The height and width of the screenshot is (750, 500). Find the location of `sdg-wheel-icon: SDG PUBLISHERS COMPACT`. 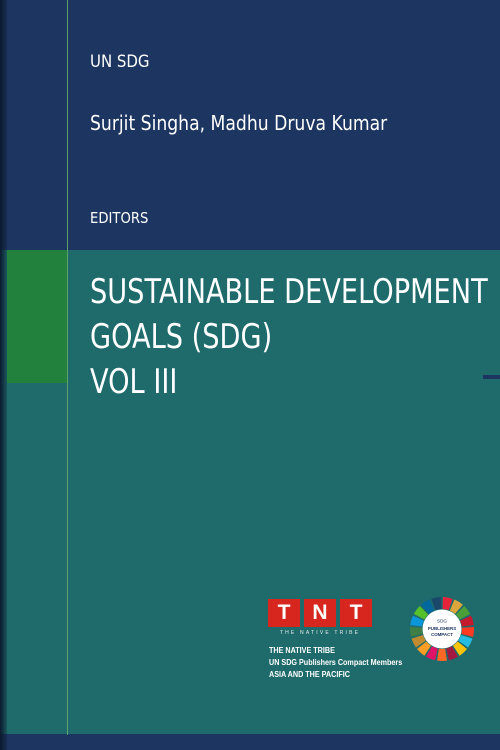

sdg-wheel-icon: SDG PUBLISHERS COMPACT is located at coordinates (442, 629).